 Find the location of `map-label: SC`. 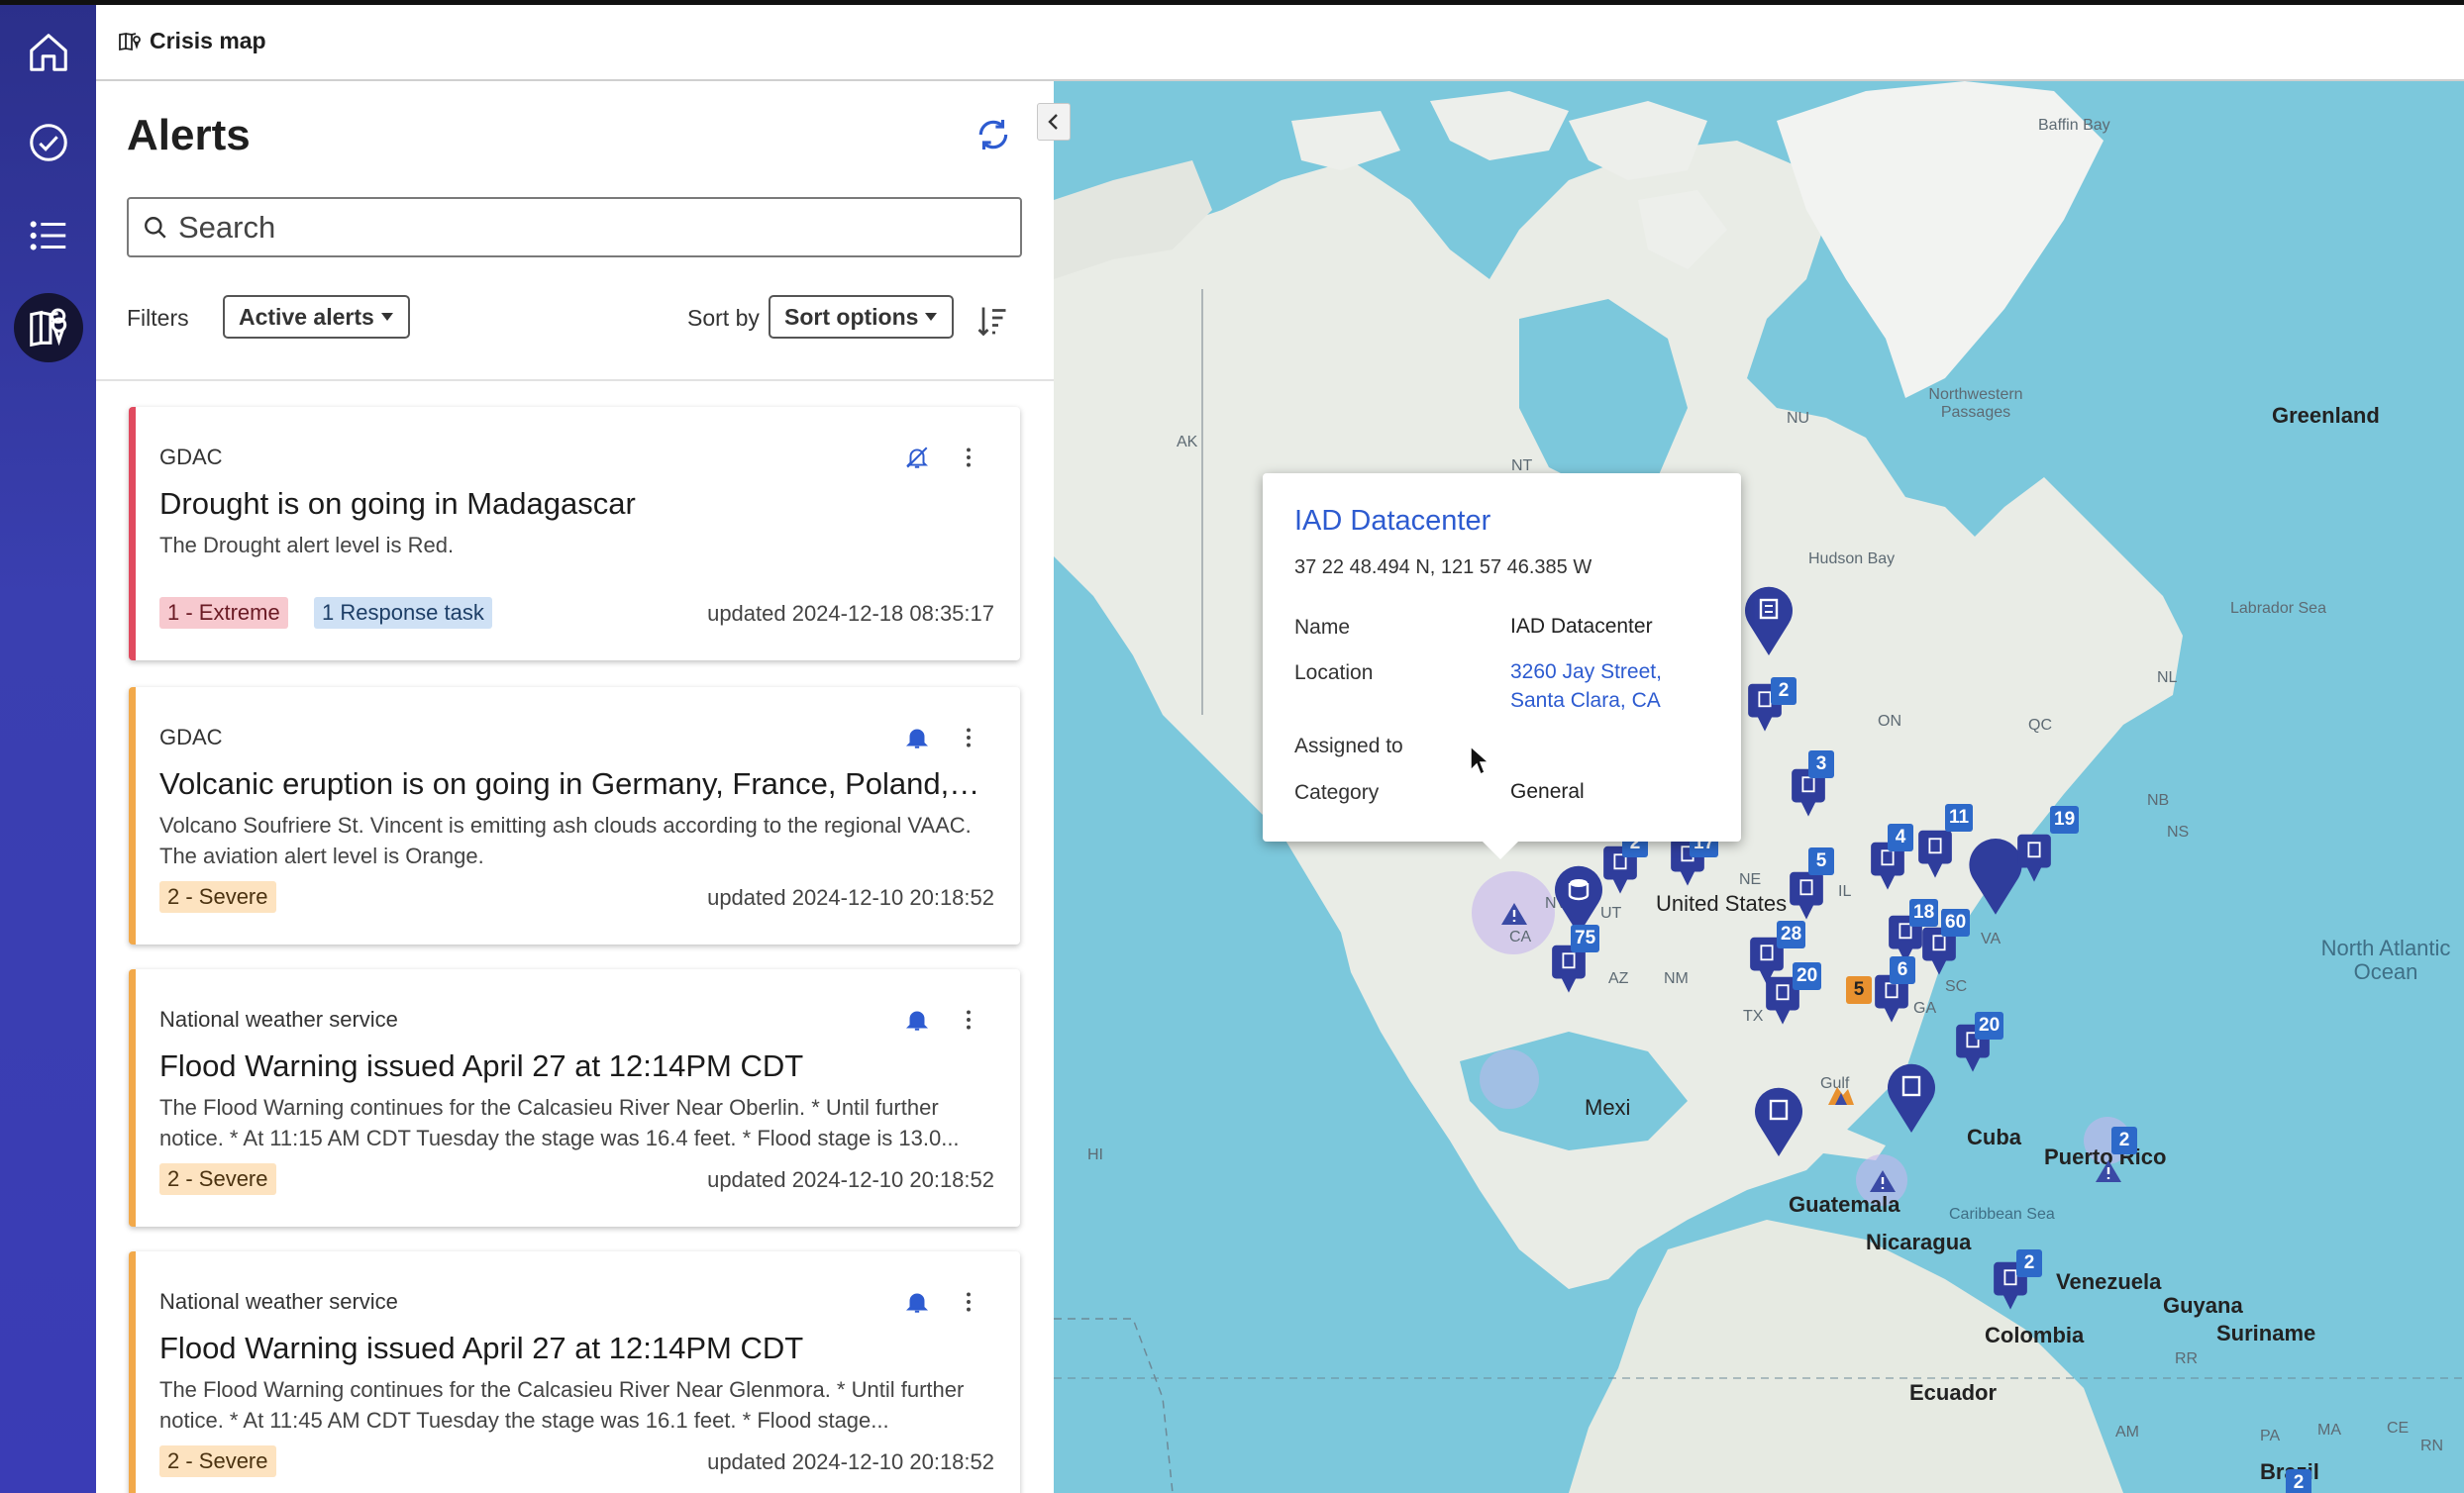

map-label: SC is located at coordinates (1956, 986).